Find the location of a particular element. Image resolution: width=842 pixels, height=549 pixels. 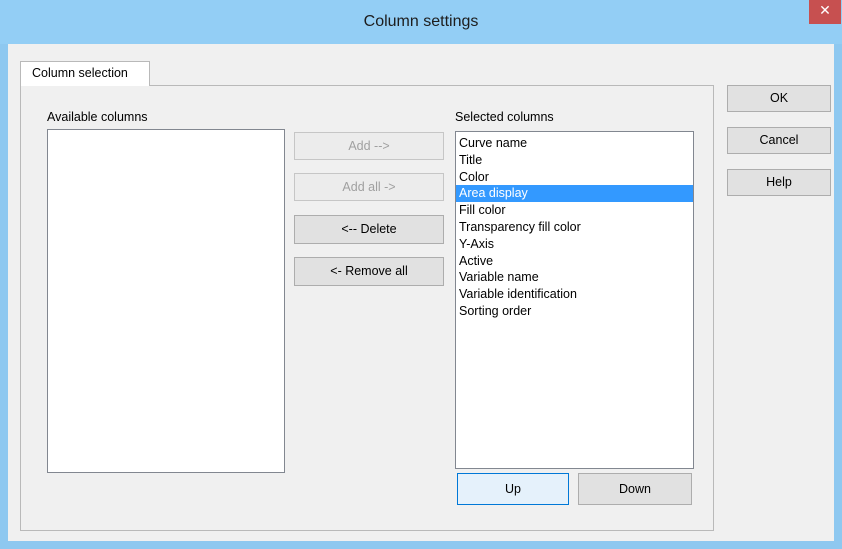

delete-button: <-- Delete is located at coordinates (369, 229).